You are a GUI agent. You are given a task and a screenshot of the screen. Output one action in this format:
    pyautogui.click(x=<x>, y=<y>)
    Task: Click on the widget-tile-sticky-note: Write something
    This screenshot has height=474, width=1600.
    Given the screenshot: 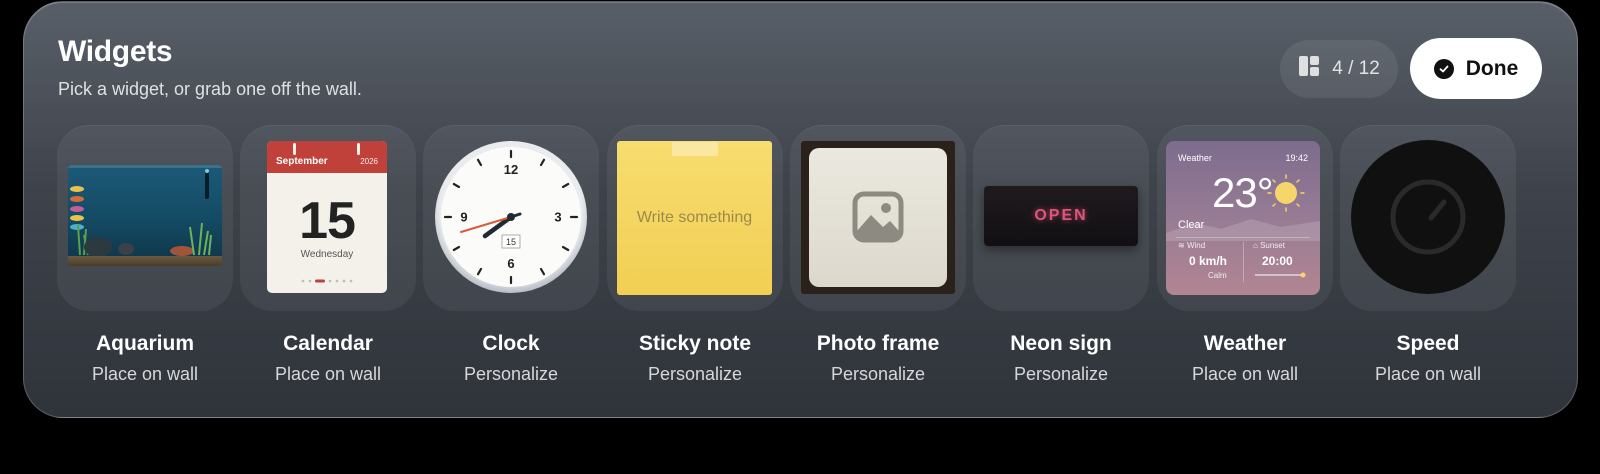 What is the action you would take?
    pyautogui.click(x=695, y=218)
    